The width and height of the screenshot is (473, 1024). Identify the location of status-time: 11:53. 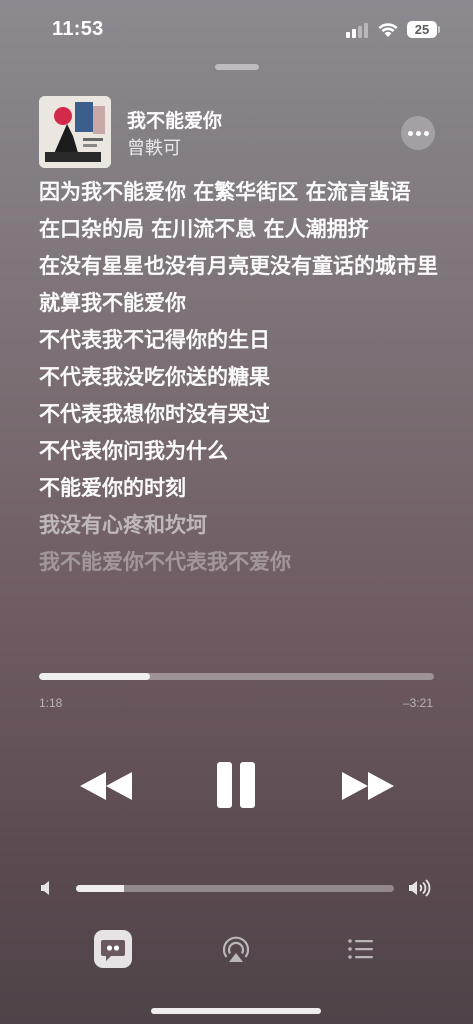
(78, 29).